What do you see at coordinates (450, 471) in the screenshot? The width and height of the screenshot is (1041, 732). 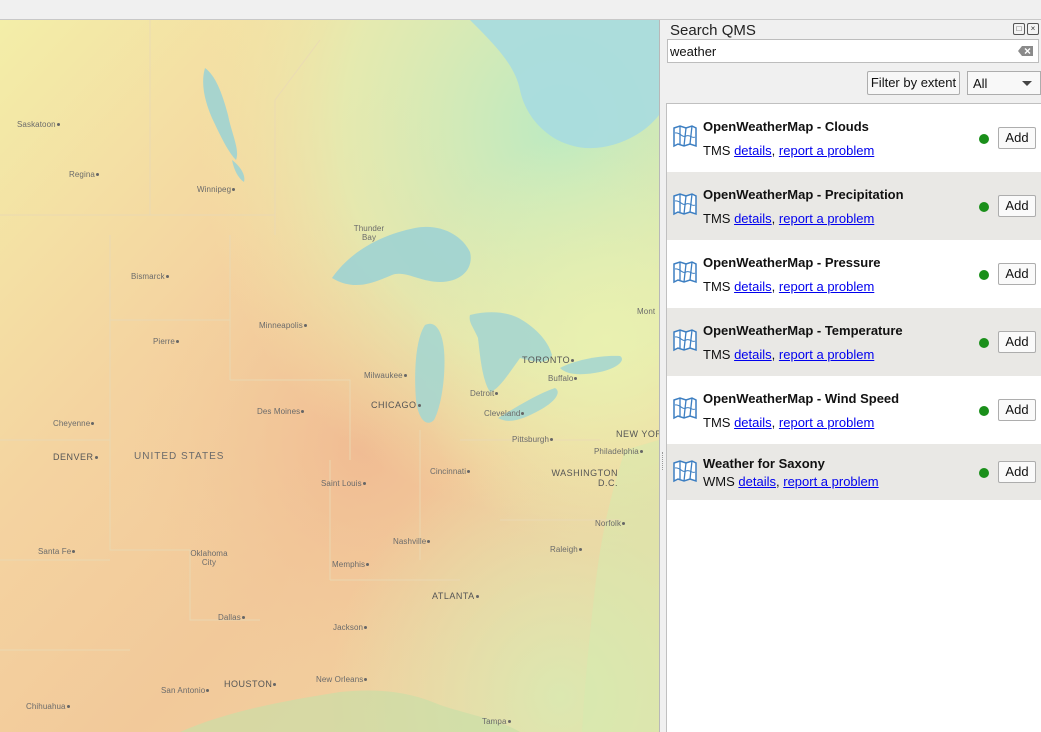 I see `map-label-cincinnati: Cincinnati` at bounding box center [450, 471].